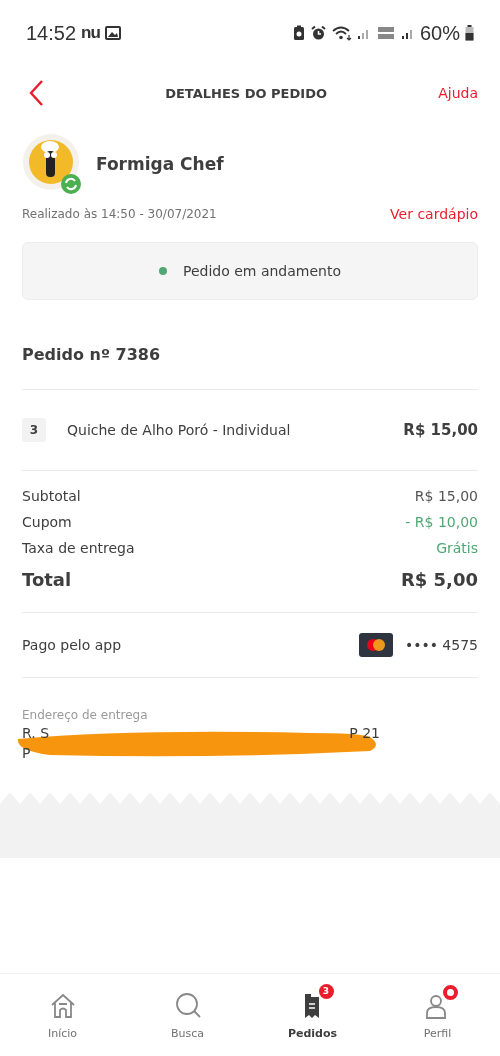  Describe the element at coordinates (78, 548) in the screenshot. I see `summary-label: Taxa de entrega` at that location.